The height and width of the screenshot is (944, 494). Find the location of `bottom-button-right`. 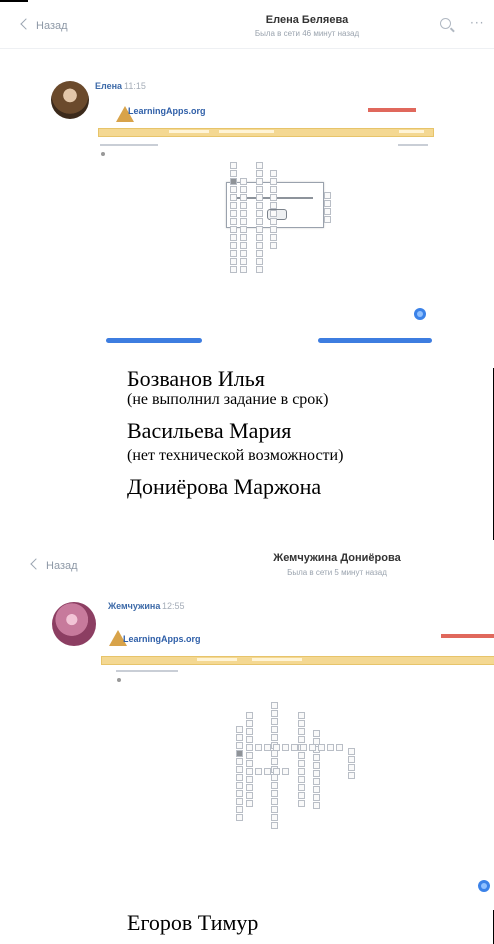

bottom-button-right is located at coordinates (375, 340).